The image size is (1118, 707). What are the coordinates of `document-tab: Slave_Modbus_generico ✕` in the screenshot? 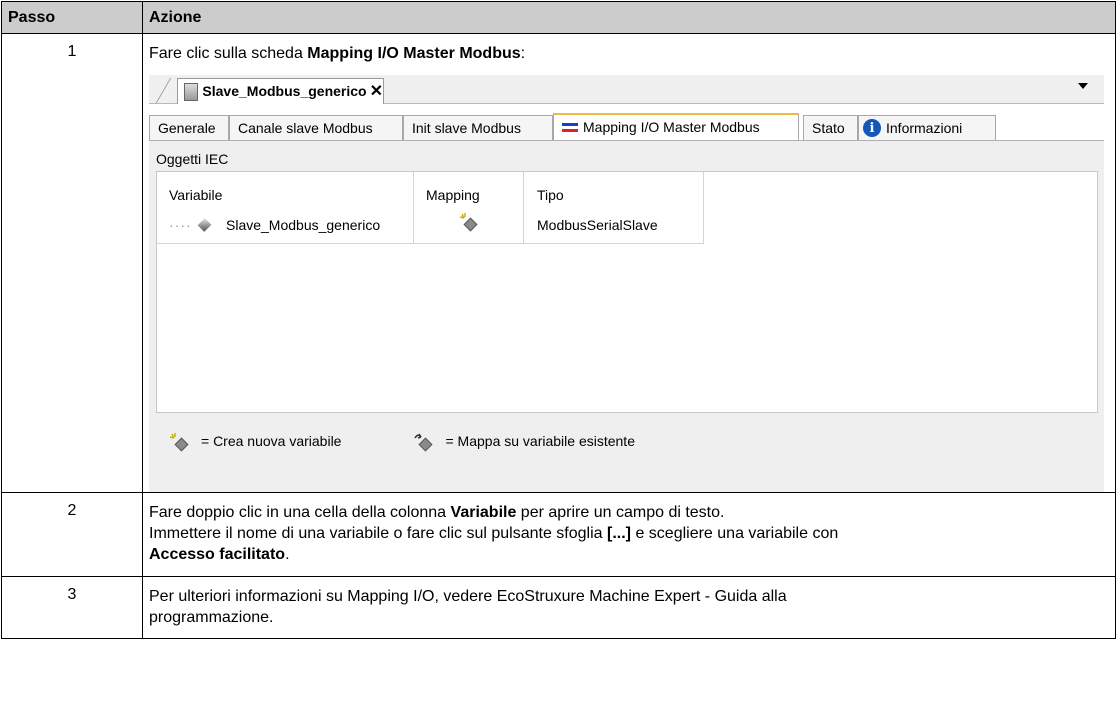 It's located at (280, 91).